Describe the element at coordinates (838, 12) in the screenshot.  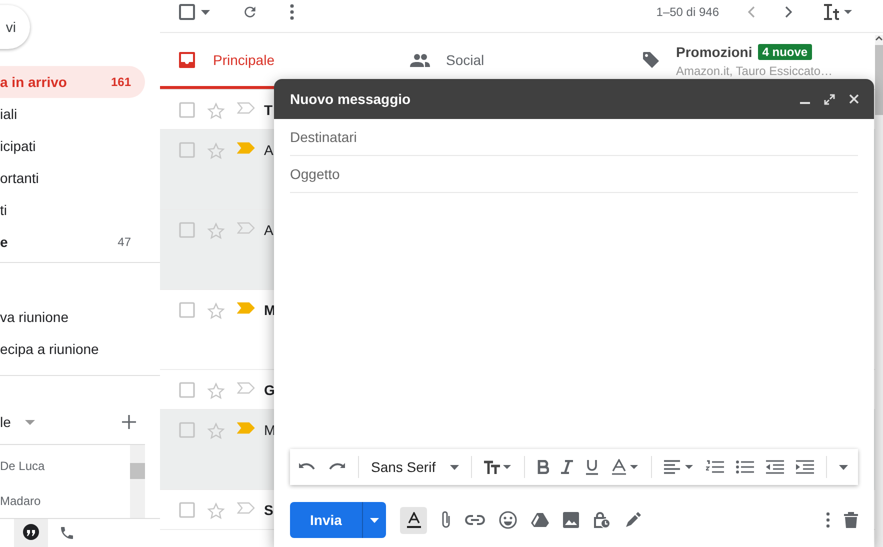
I see `density-icon` at that location.